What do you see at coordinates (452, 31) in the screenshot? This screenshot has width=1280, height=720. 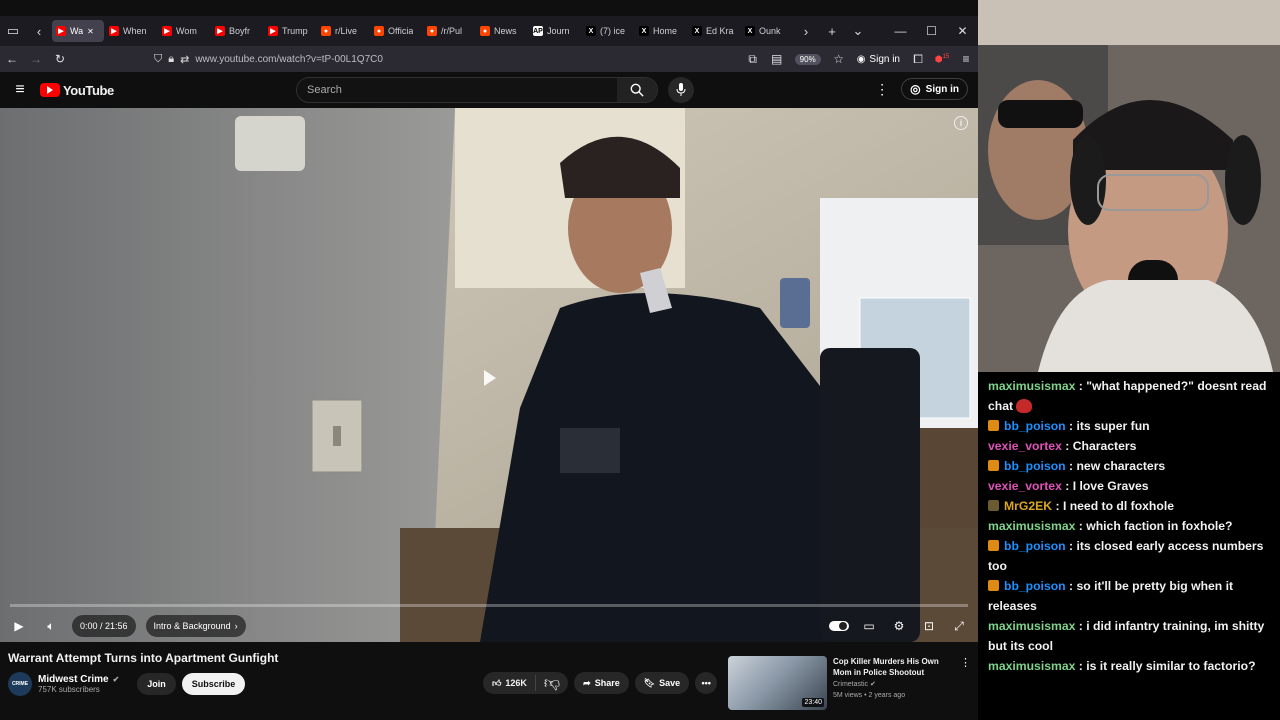 I see `tab-label: /r/Pul` at bounding box center [452, 31].